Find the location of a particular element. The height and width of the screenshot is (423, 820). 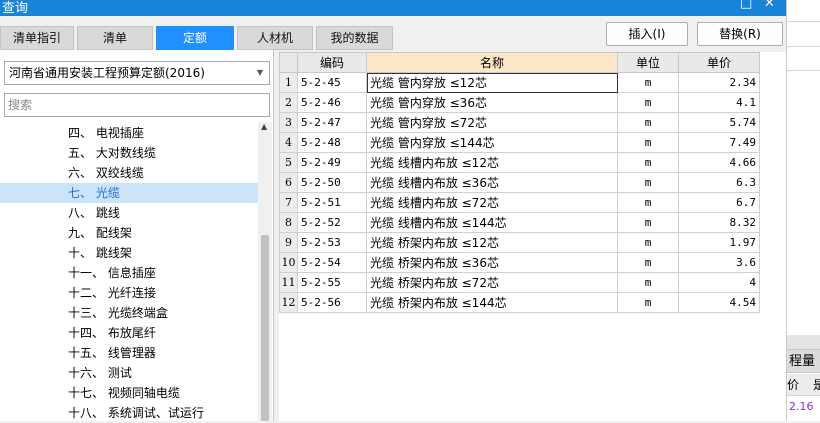

tree-item: 十三、 光缆终端盒 is located at coordinates (129, 313).